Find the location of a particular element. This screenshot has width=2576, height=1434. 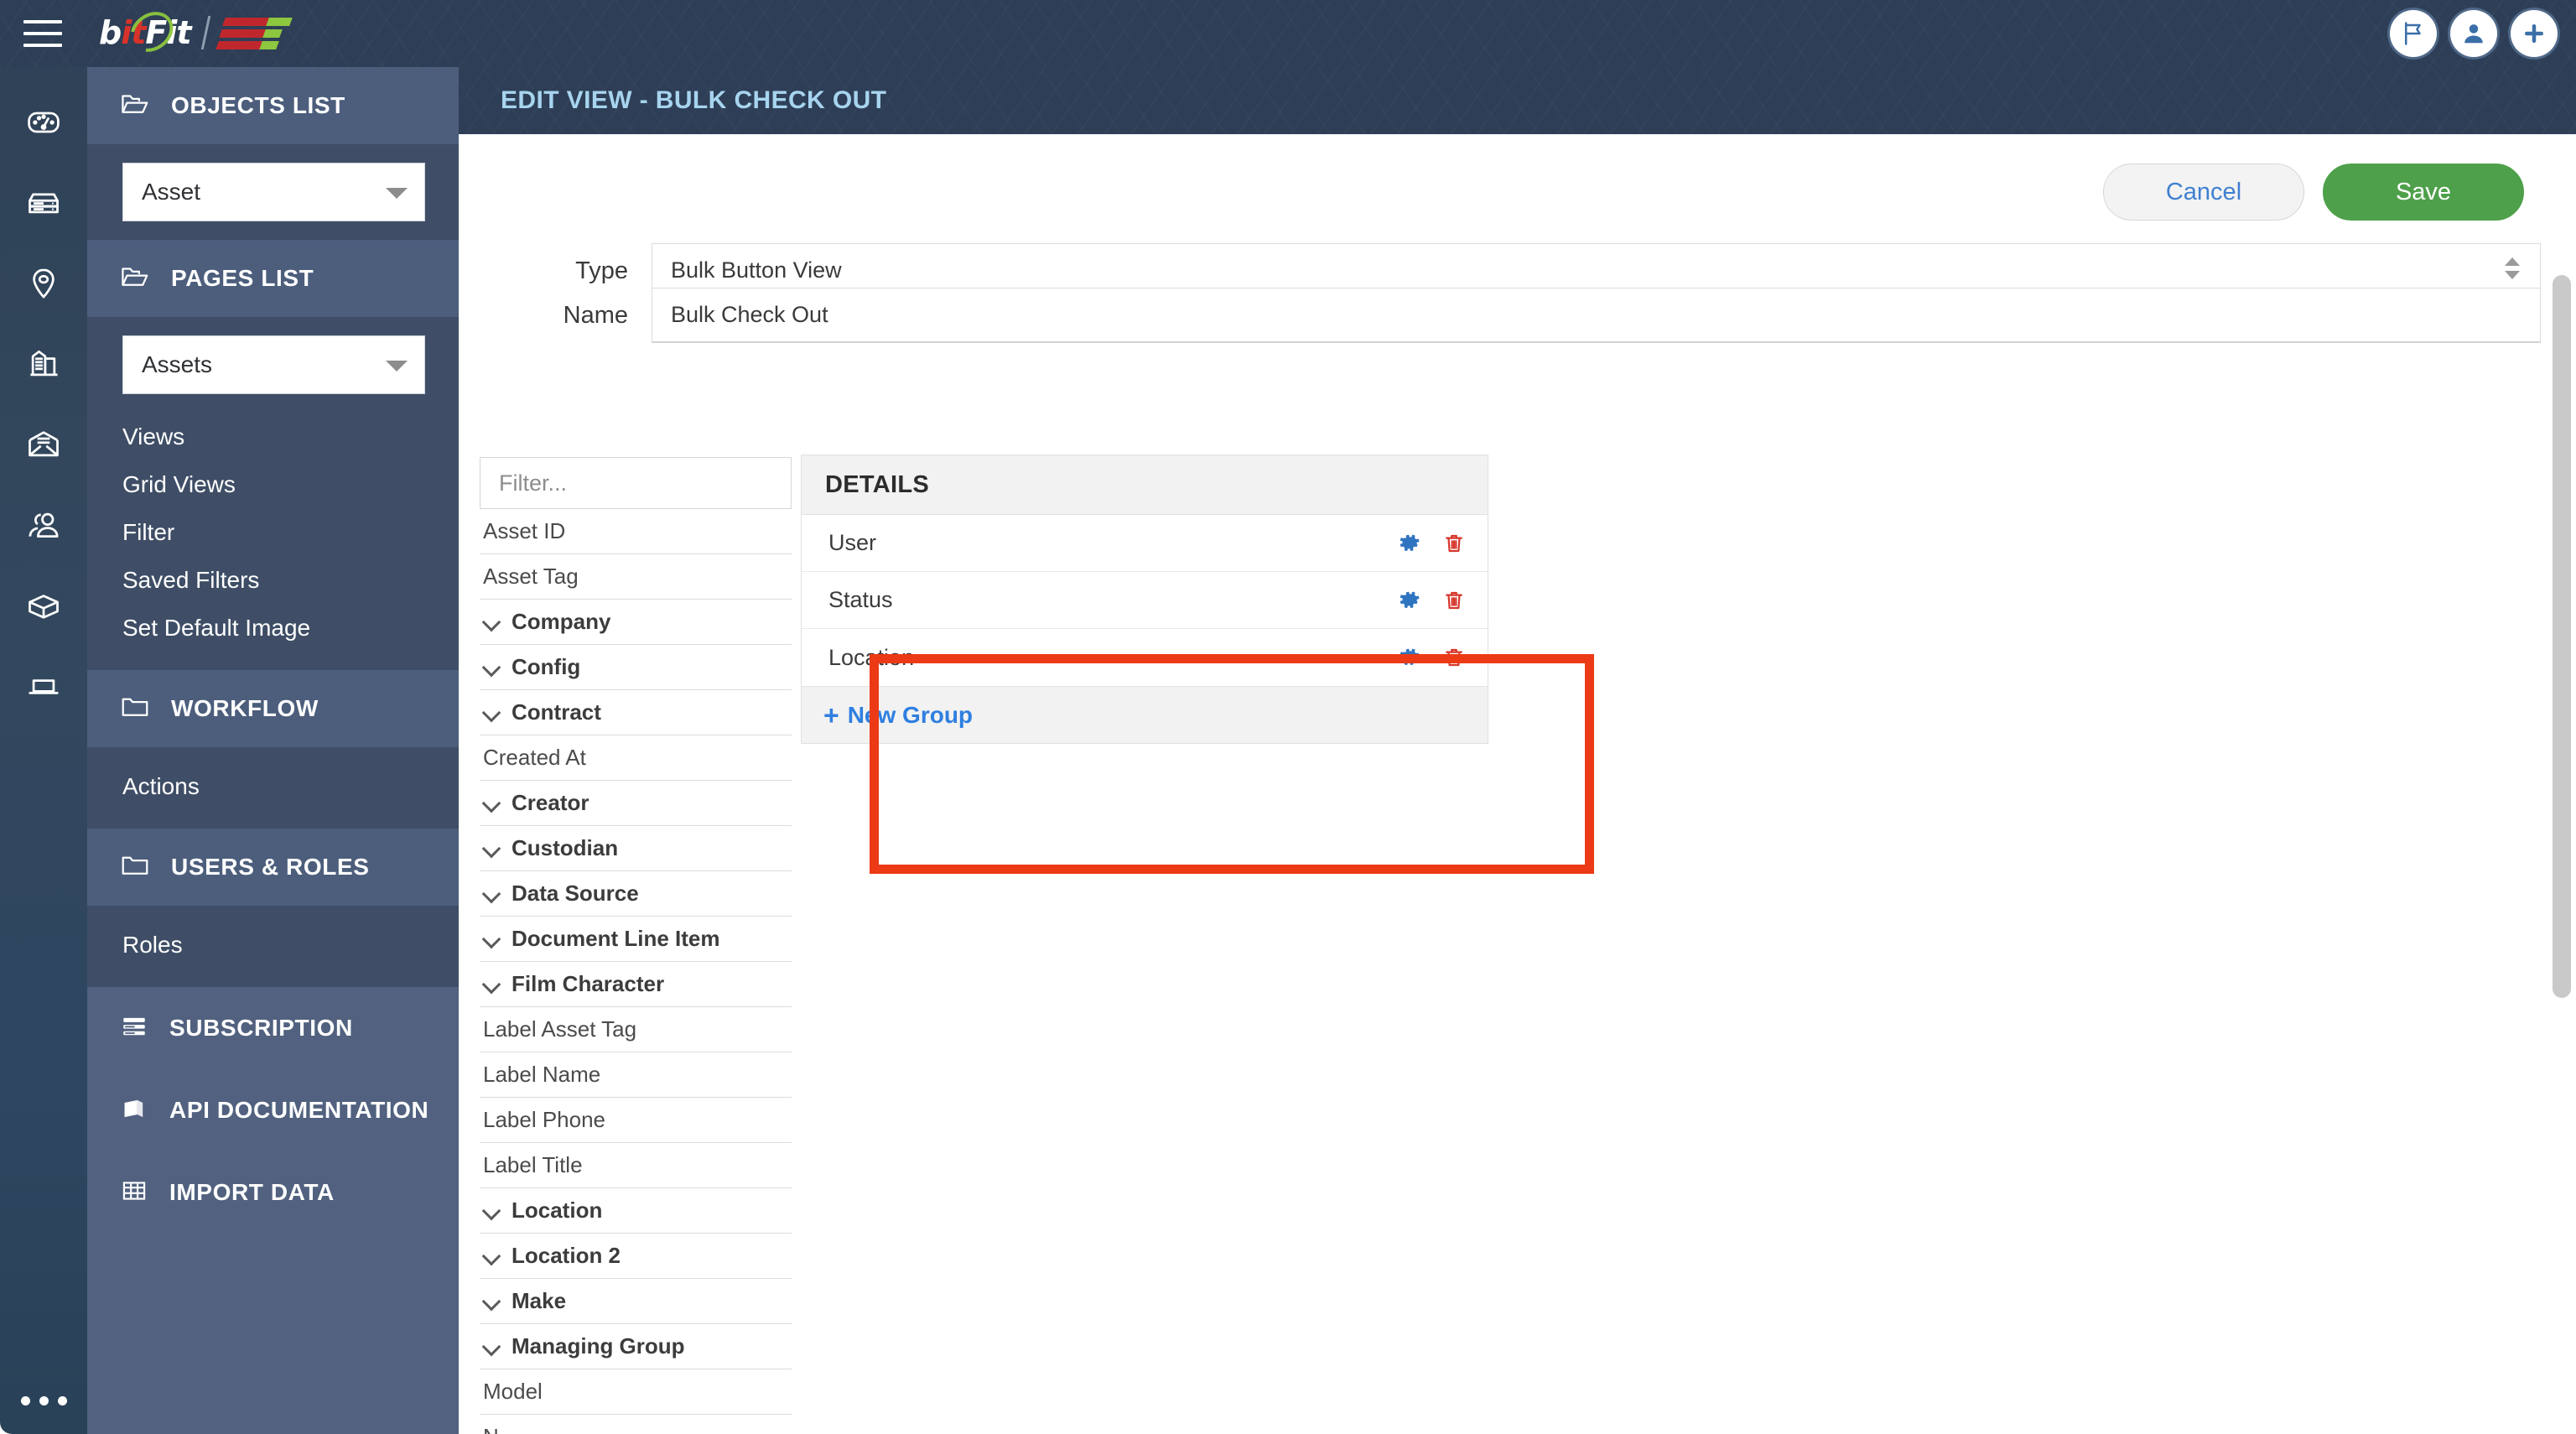

details-row-list: User Status Location is located at coordinates (1145, 600).